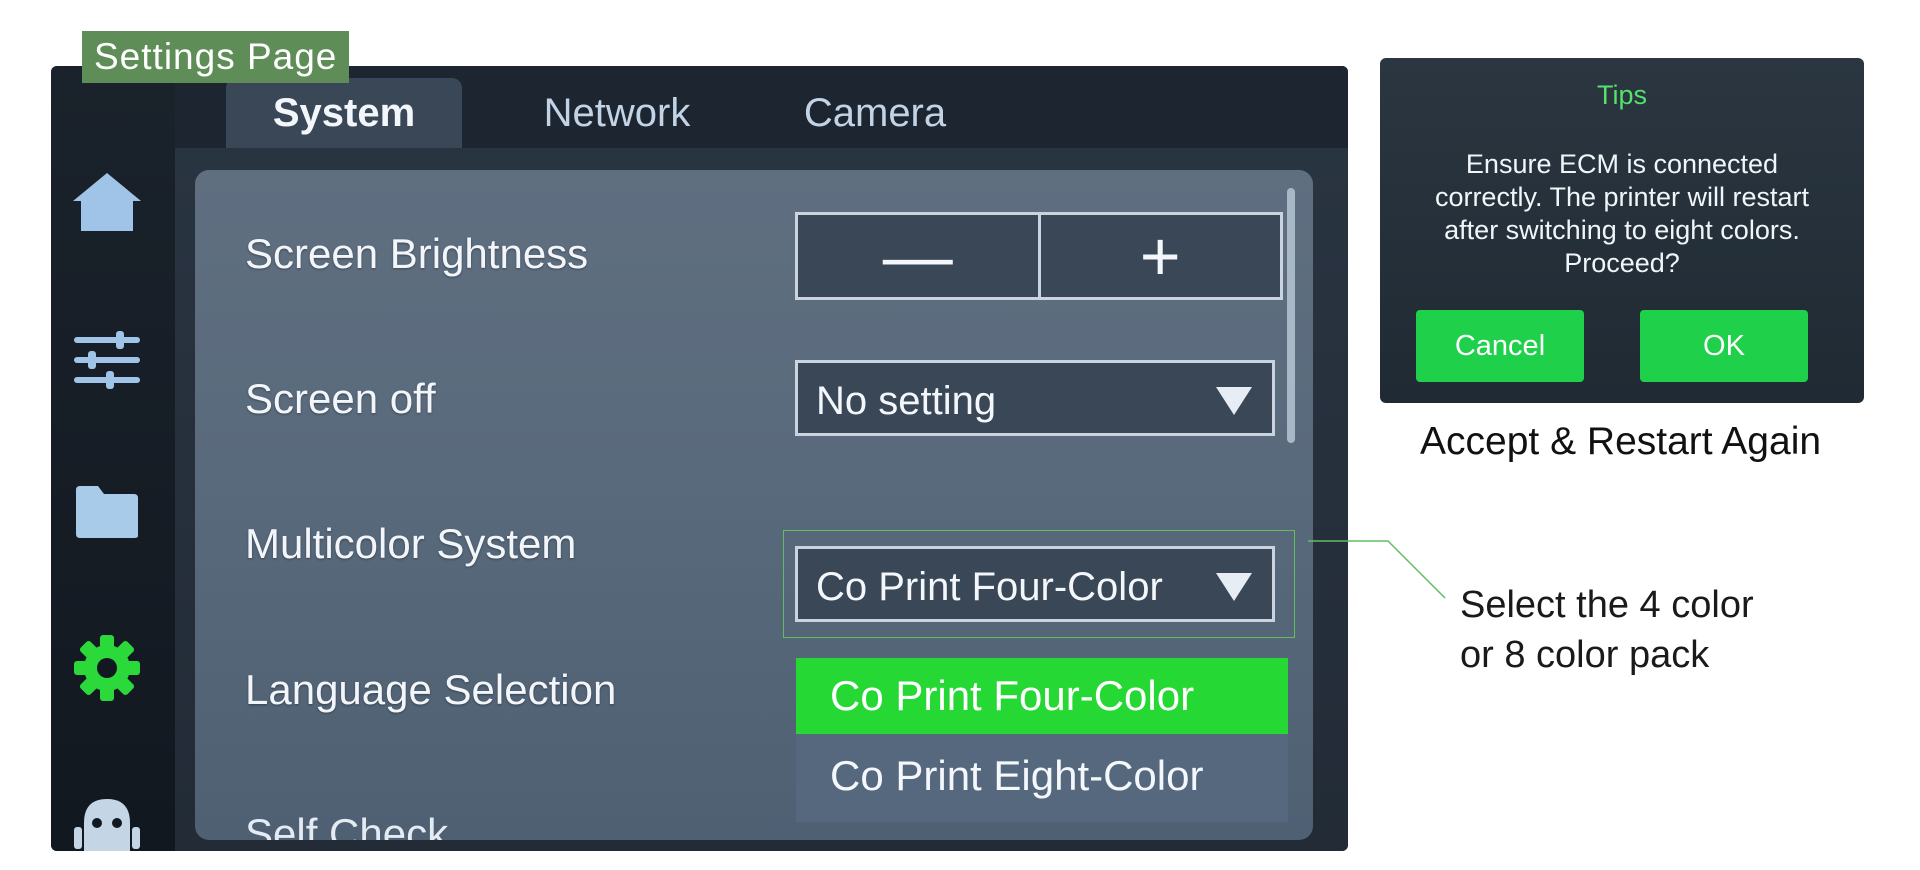 The image size is (1920, 870). What do you see at coordinates (107, 668) in the screenshot?
I see `gear-icon` at bounding box center [107, 668].